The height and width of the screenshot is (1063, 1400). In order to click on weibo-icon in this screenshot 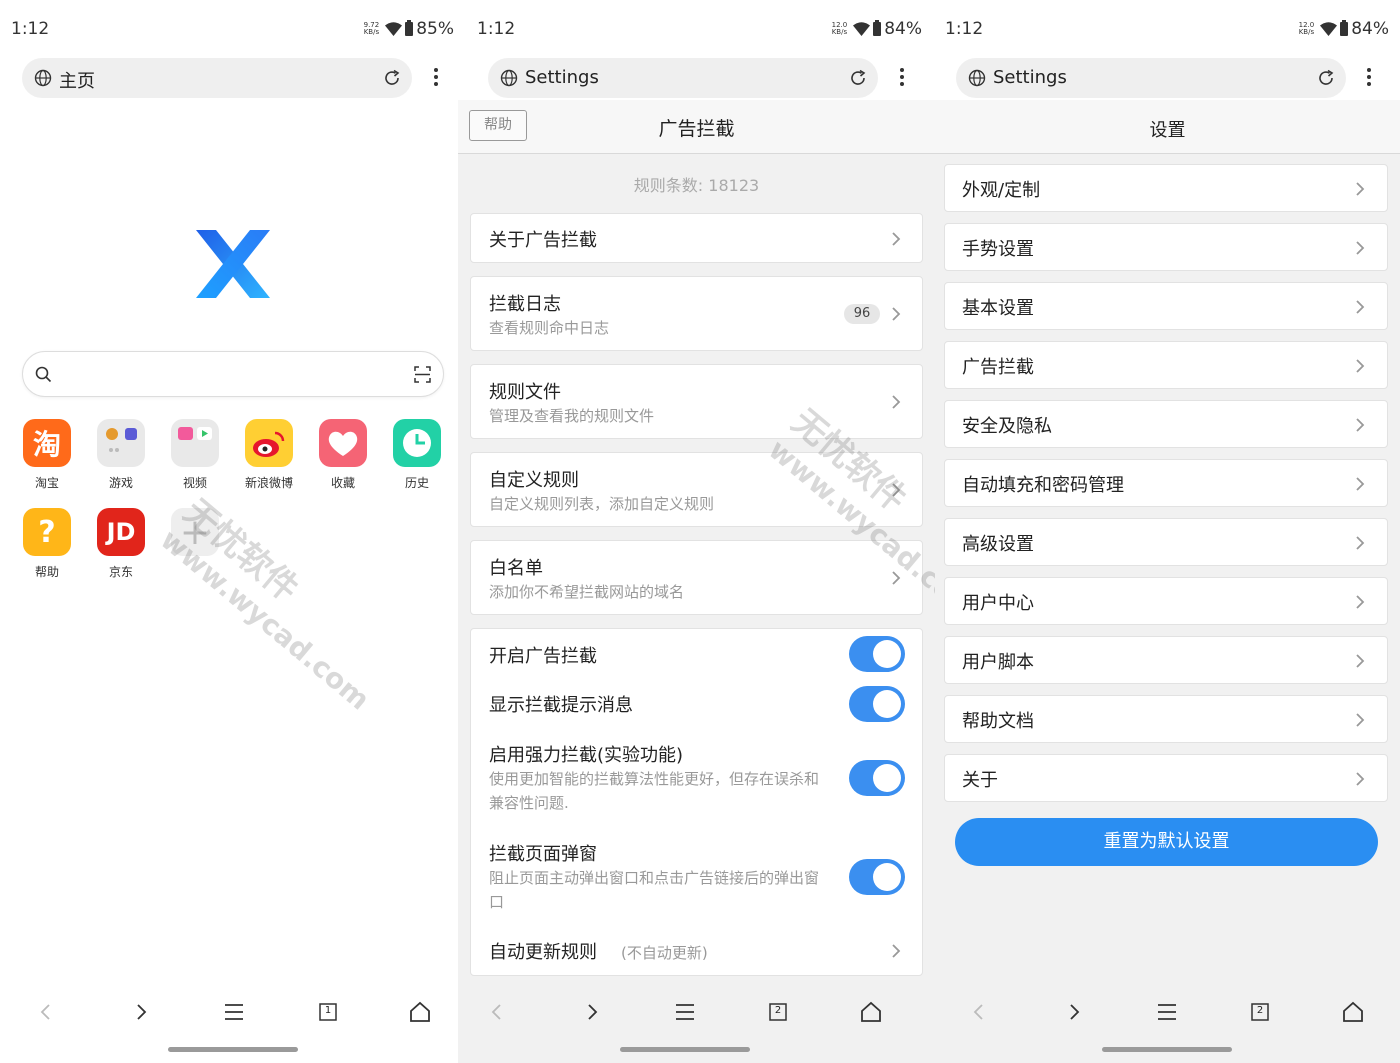, I will do `click(269, 443)`.